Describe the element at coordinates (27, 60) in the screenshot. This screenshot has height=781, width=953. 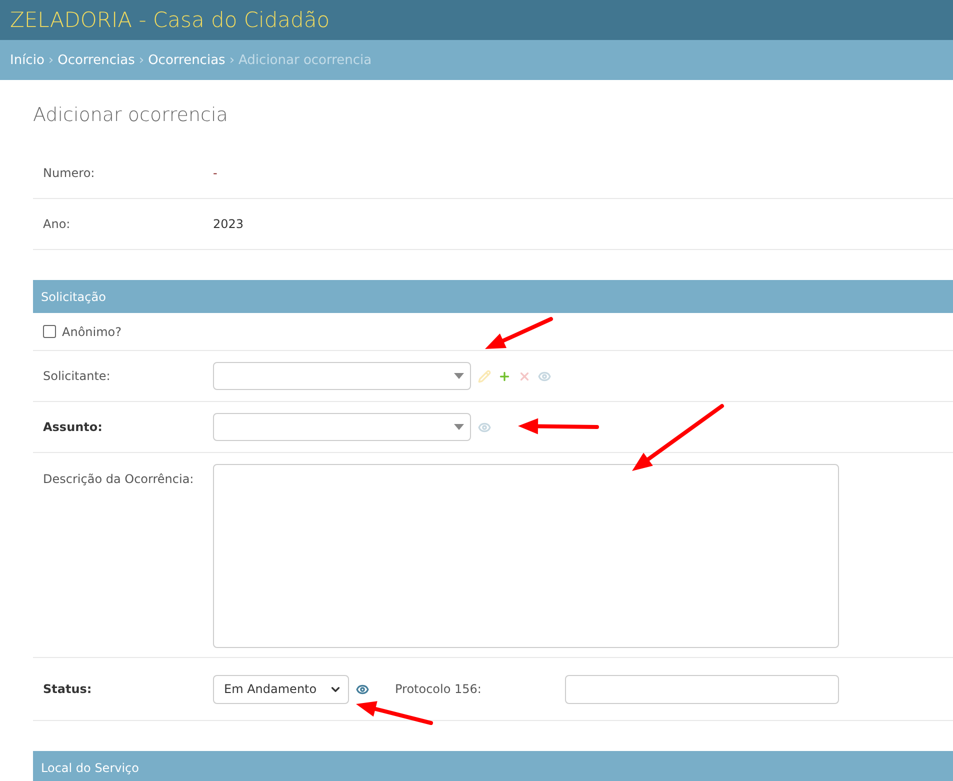
I see `breadcrumb-link: Início` at that location.